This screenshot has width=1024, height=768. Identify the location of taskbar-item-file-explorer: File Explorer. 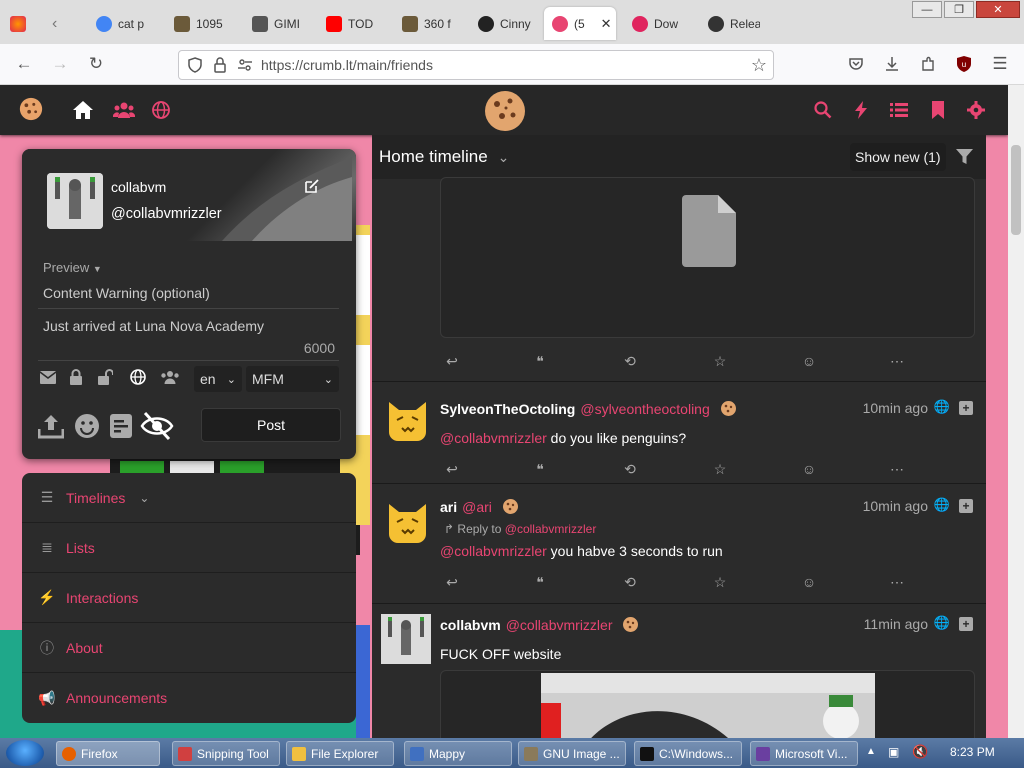
(340, 753).